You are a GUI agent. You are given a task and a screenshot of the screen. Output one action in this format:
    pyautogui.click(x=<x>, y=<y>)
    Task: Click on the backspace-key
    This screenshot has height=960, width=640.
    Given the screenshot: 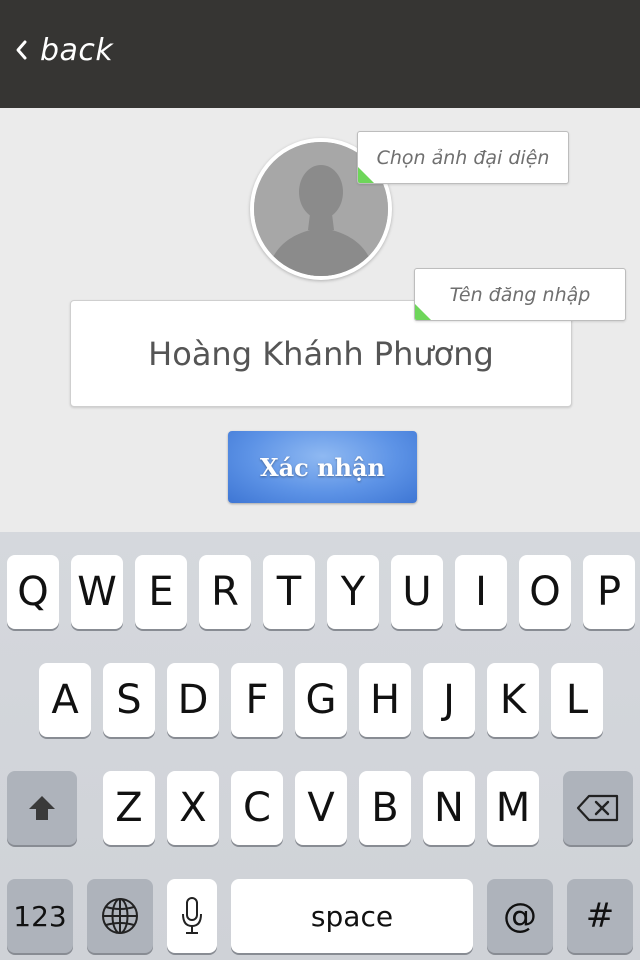 What is the action you would take?
    pyautogui.click(x=598, y=808)
    